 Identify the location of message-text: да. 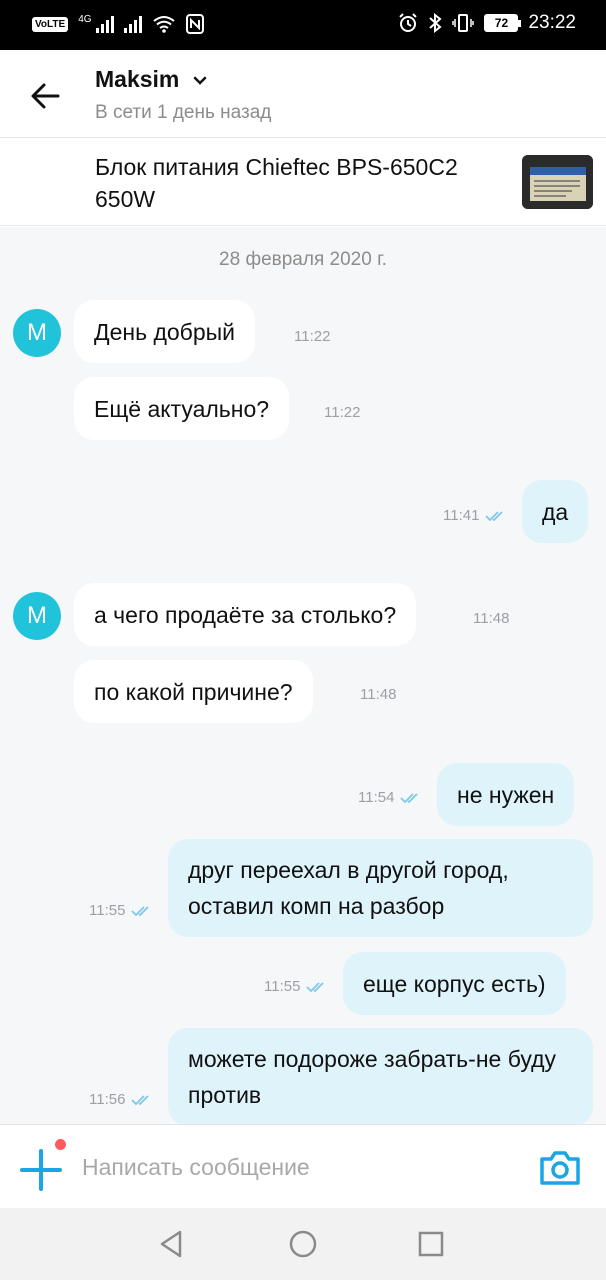
(555, 511).